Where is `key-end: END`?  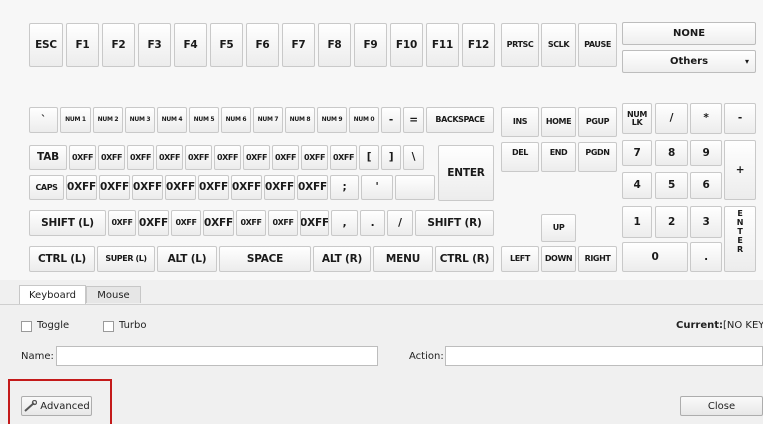
key-end: END is located at coordinates (558, 157).